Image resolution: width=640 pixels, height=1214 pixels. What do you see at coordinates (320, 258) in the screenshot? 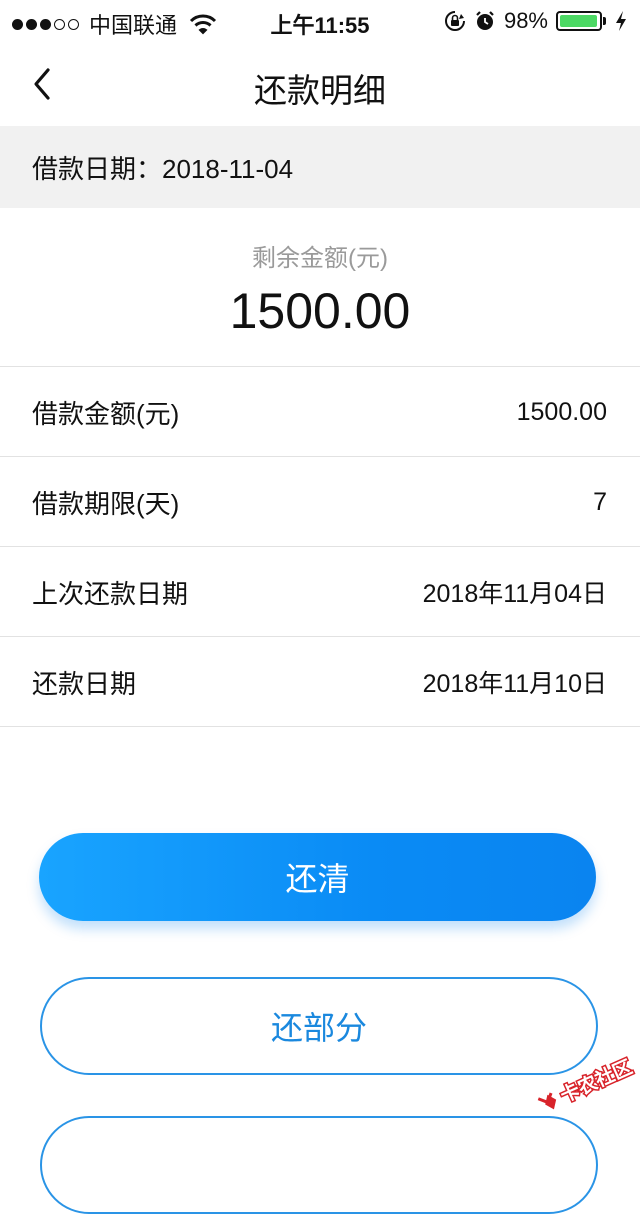
I see `remaining-amount-label: 剩余金额(元)` at bounding box center [320, 258].